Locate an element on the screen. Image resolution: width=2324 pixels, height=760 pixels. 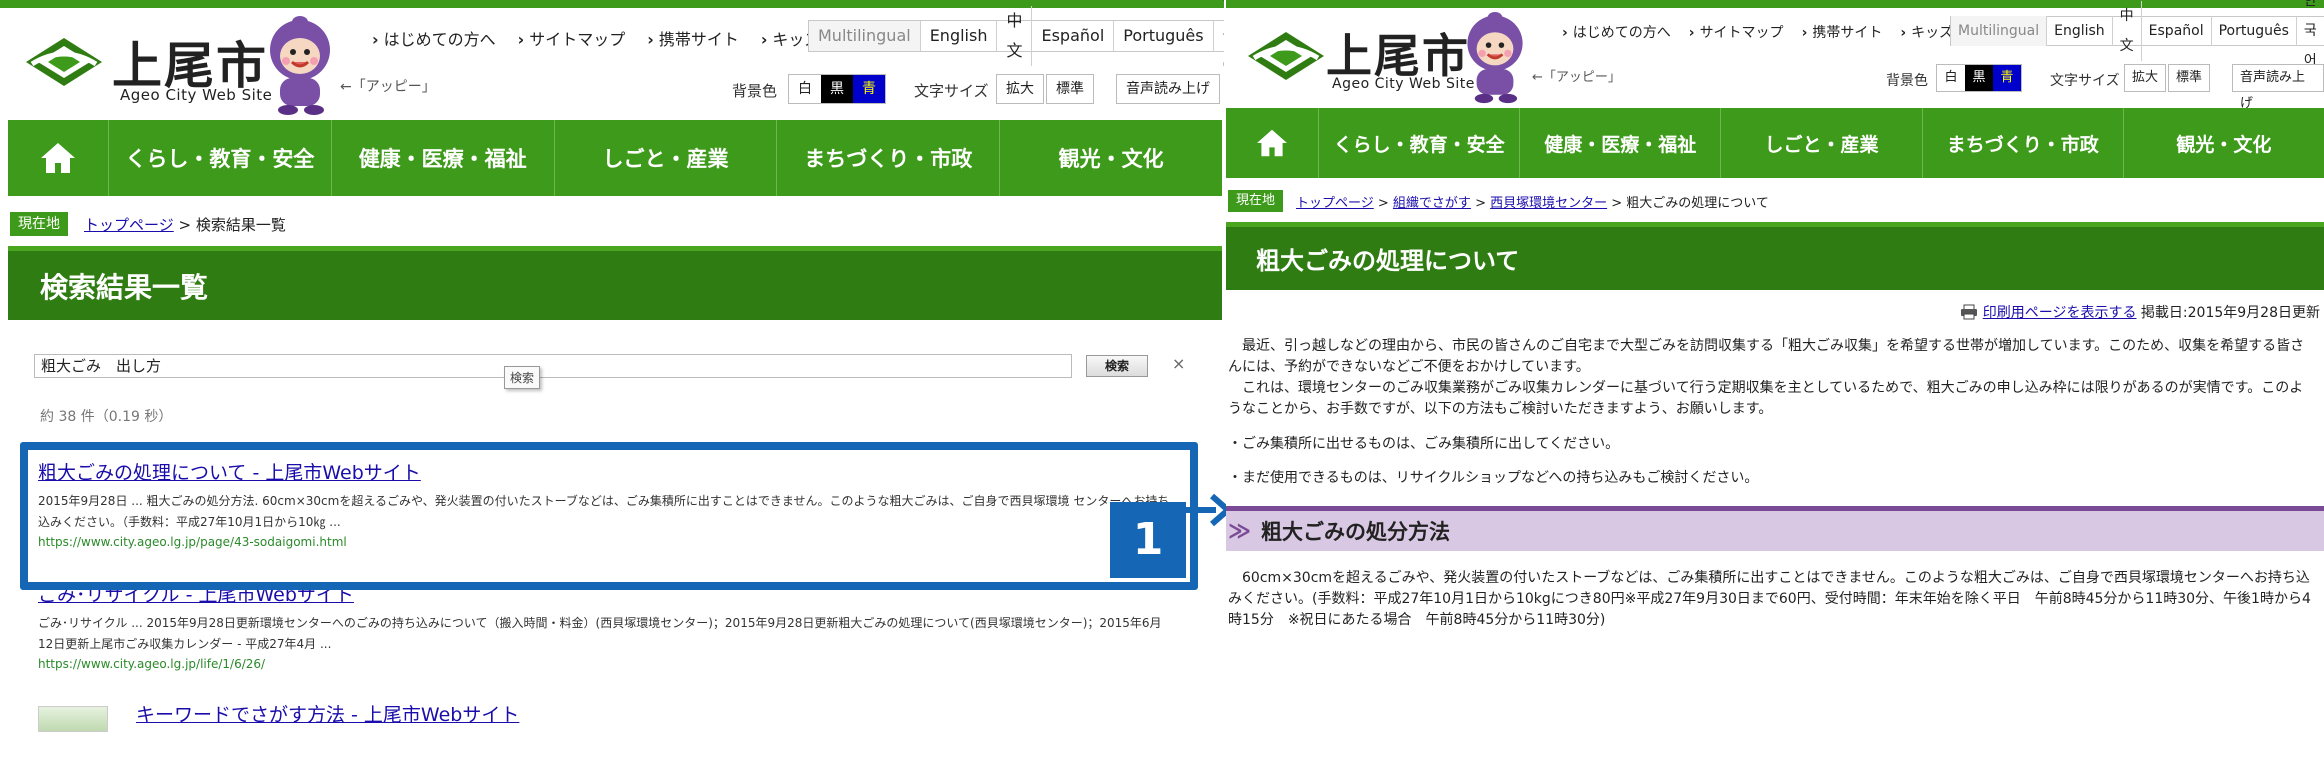
result-thumbnail is located at coordinates (73, 719).